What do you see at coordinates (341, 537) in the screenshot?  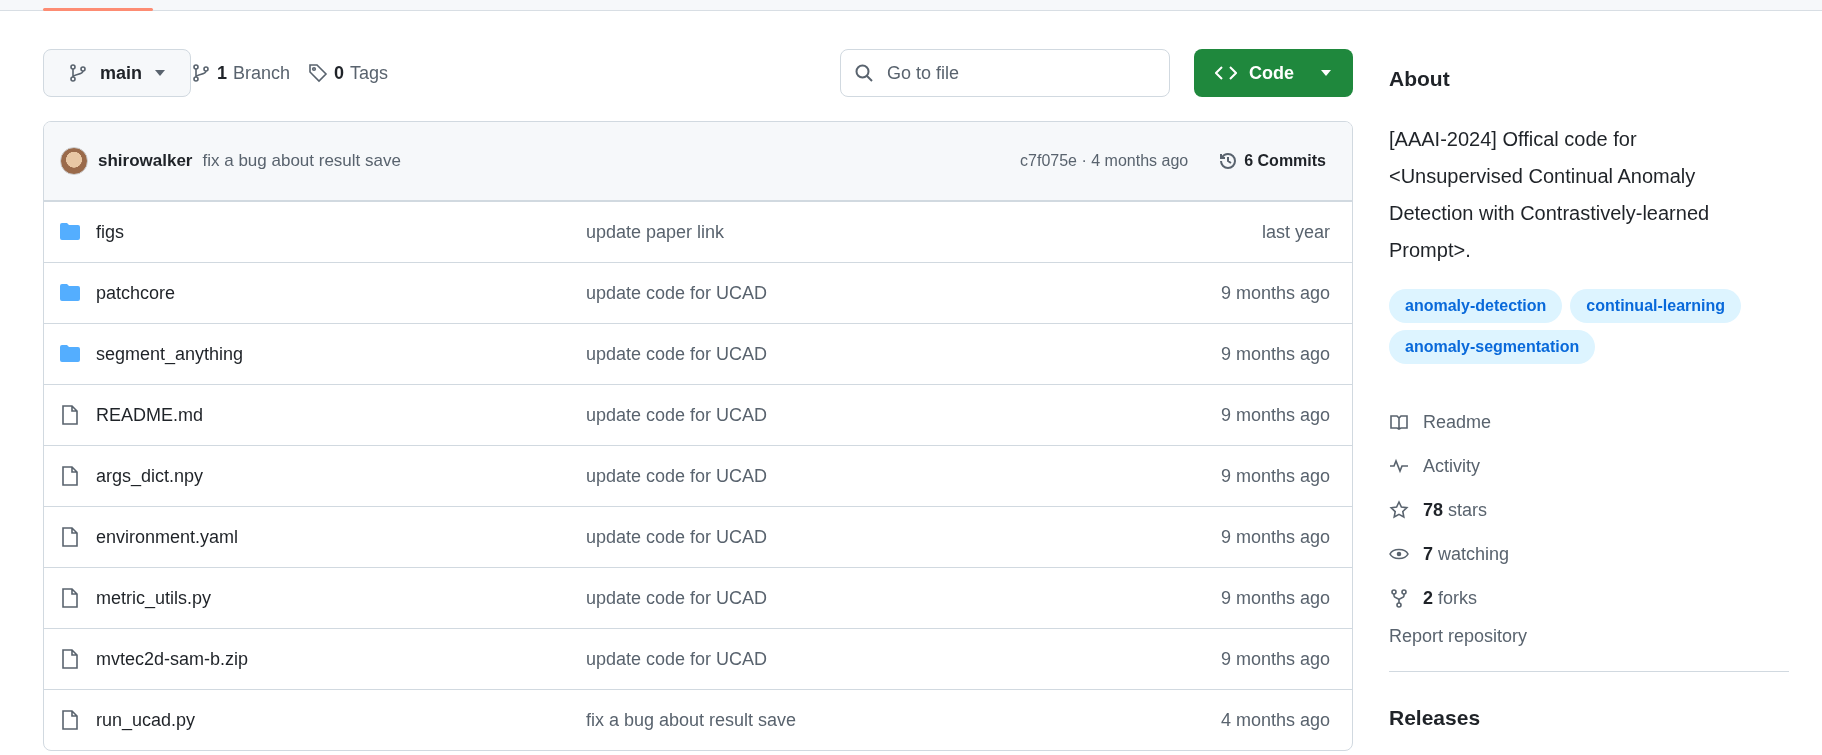 I see `file-name: environment.yaml` at bounding box center [341, 537].